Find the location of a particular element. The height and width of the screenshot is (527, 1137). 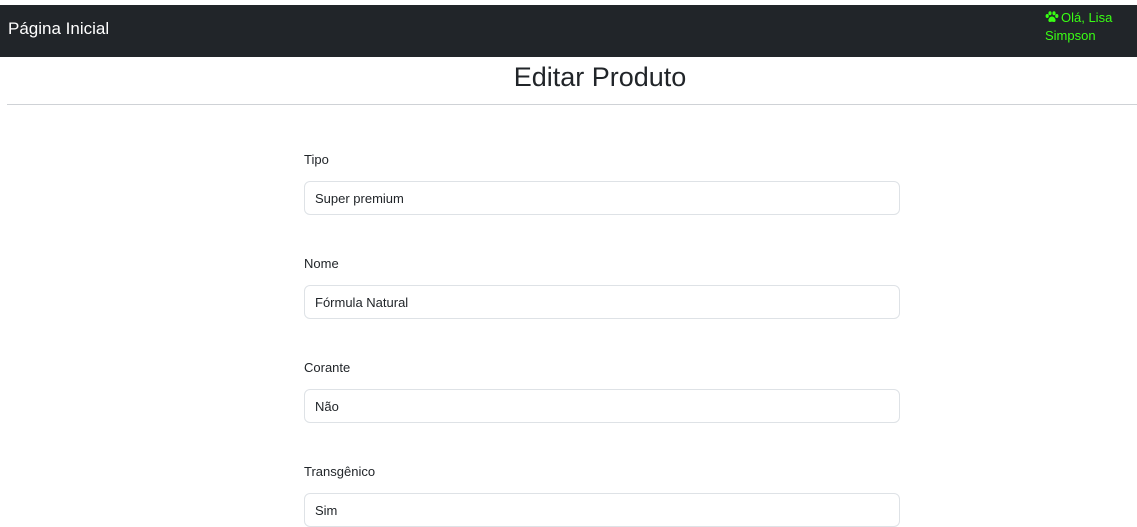

field-corante: Corante is located at coordinates (602, 391).